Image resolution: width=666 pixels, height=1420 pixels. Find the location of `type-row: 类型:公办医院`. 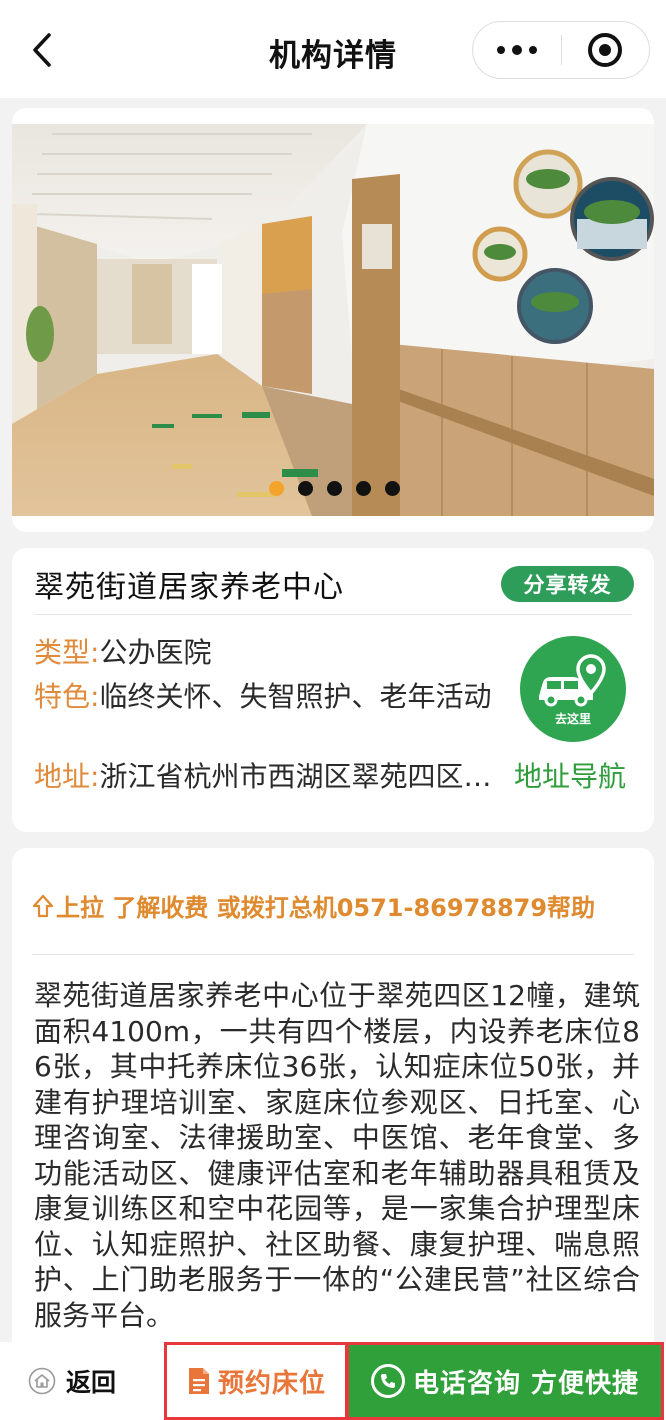

type-row: 类型:公办医院 is located at coordinates (122, 653).